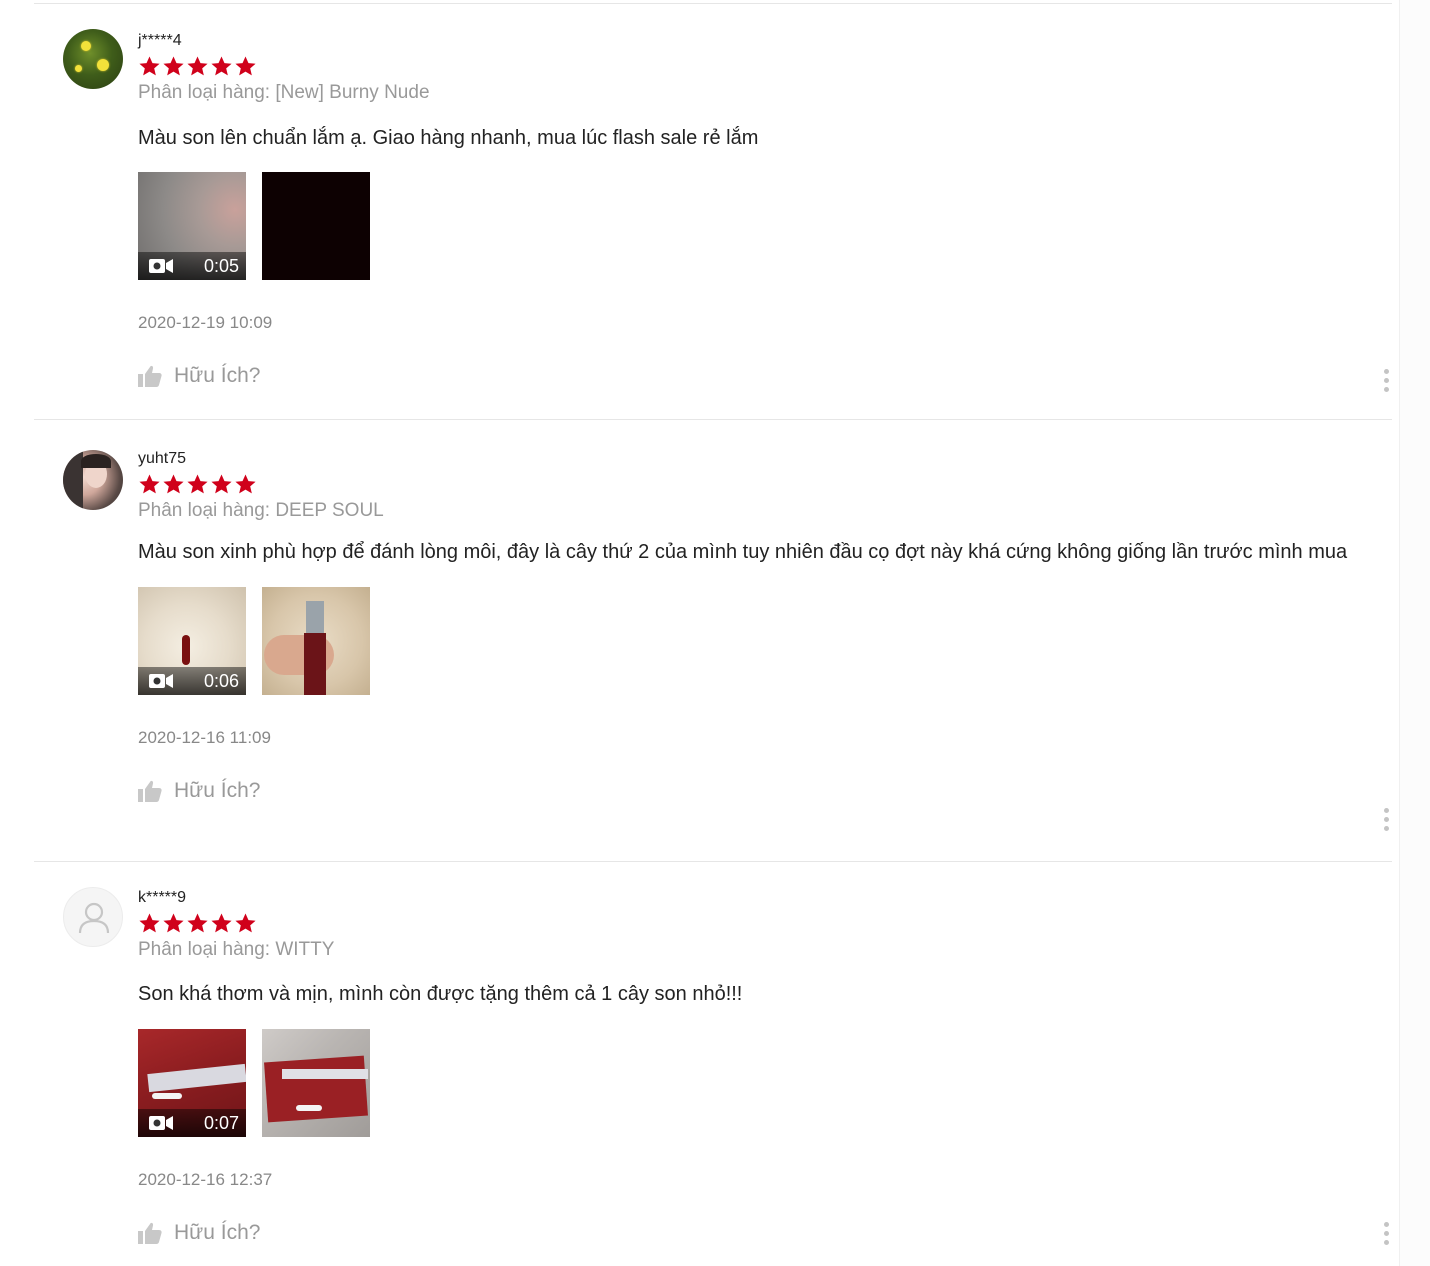 This screenshot has height=1266, width=1430. What do you see at coordinates (763, 641) in the screenshot?
I see `review-media: 0:06` at bounding box center [763, 641].